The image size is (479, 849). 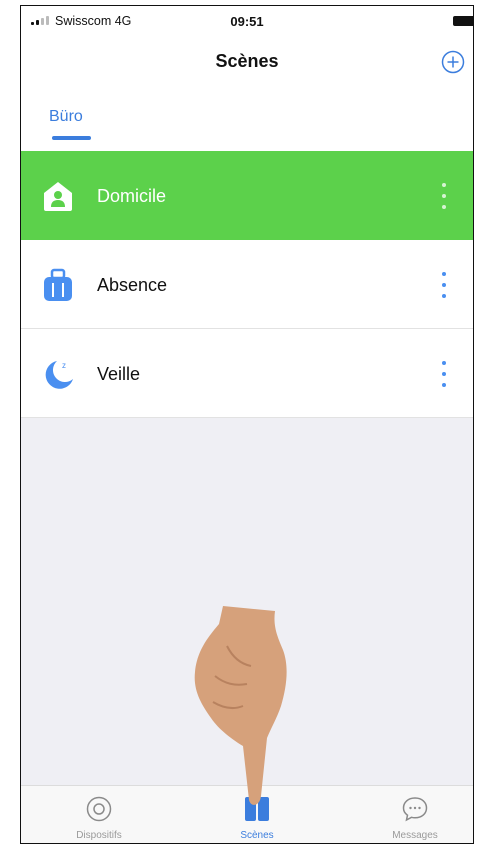 I want to click on battery-icon, so click(x=463, y=21).